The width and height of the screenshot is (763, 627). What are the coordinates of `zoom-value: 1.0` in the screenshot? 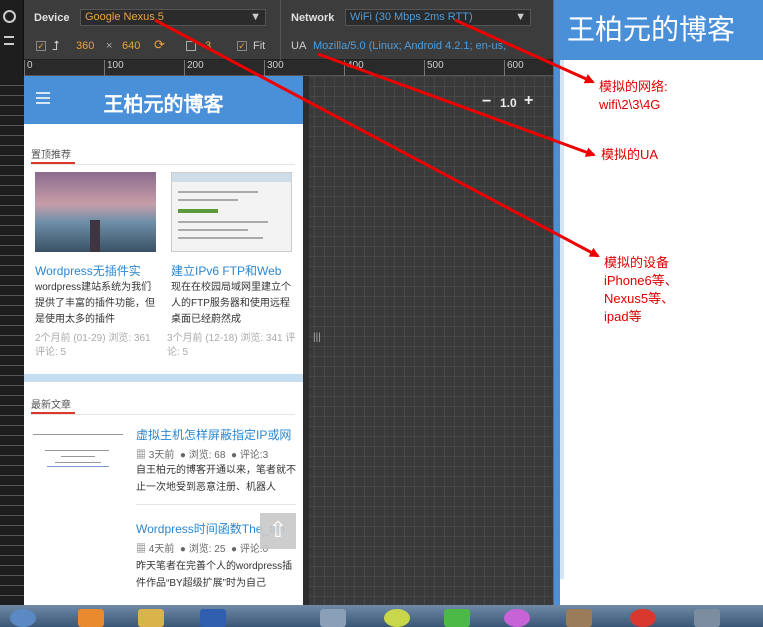 It's located at (508, 103).